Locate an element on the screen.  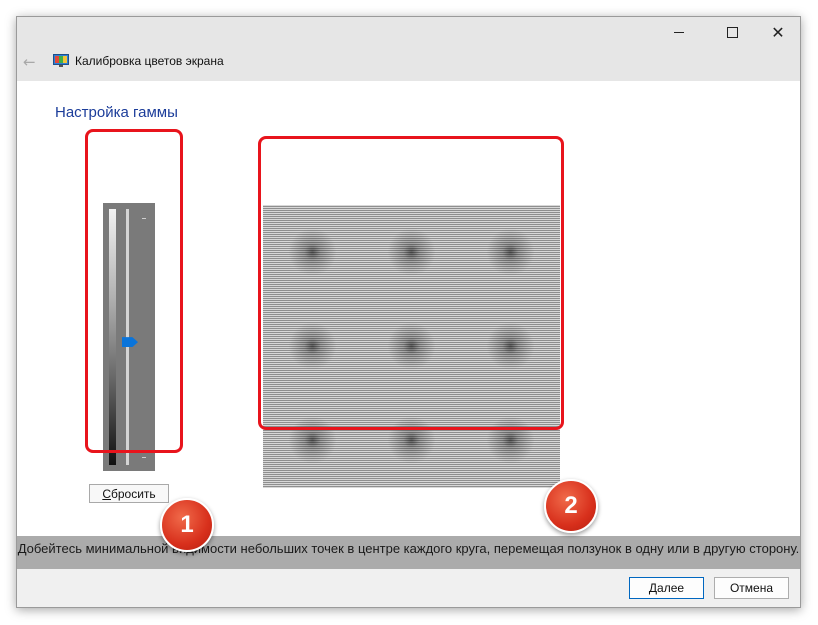
next-button: Далее is located at coordinates (666, 588).